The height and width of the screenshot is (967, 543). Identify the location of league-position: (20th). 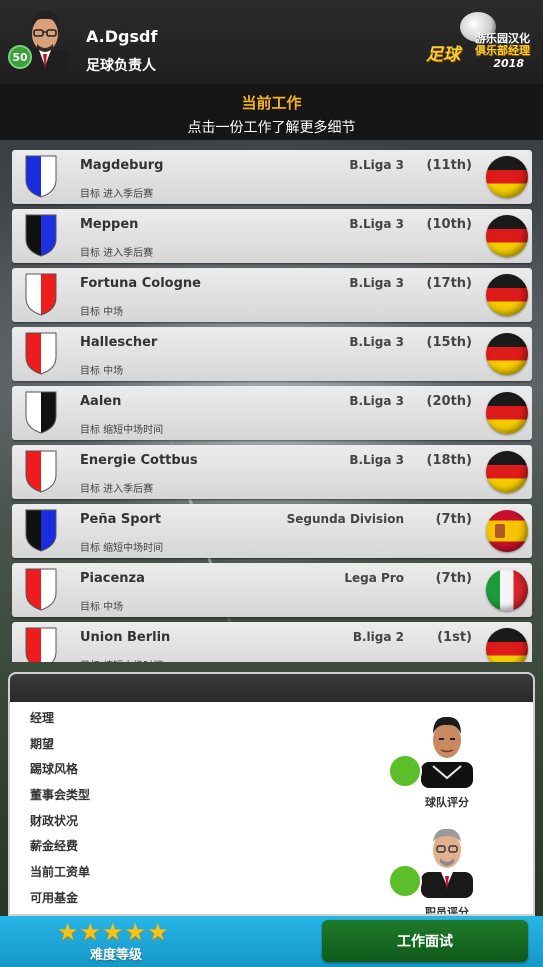
(449, 401).